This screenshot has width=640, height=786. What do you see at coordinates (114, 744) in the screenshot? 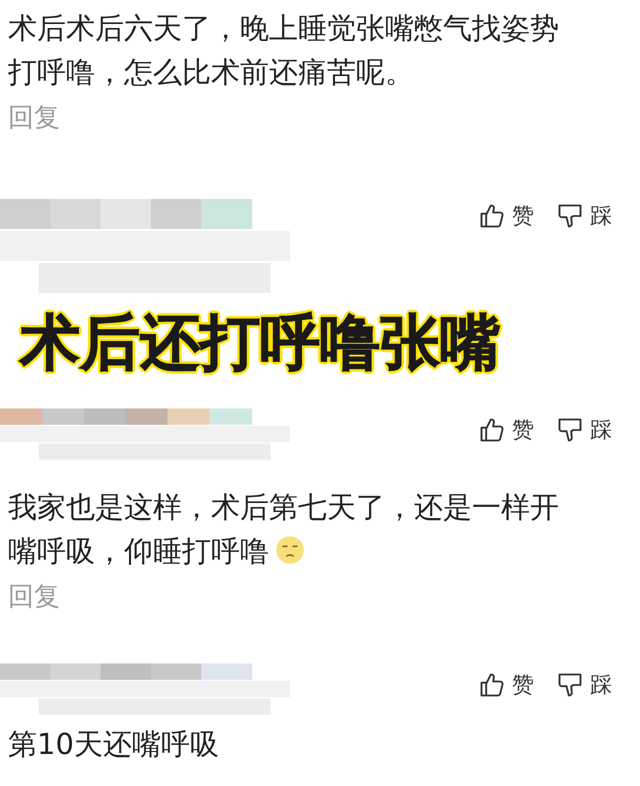
I see `comment-text: 第10天还嘴呼吸` at bounding box center [114, 744].